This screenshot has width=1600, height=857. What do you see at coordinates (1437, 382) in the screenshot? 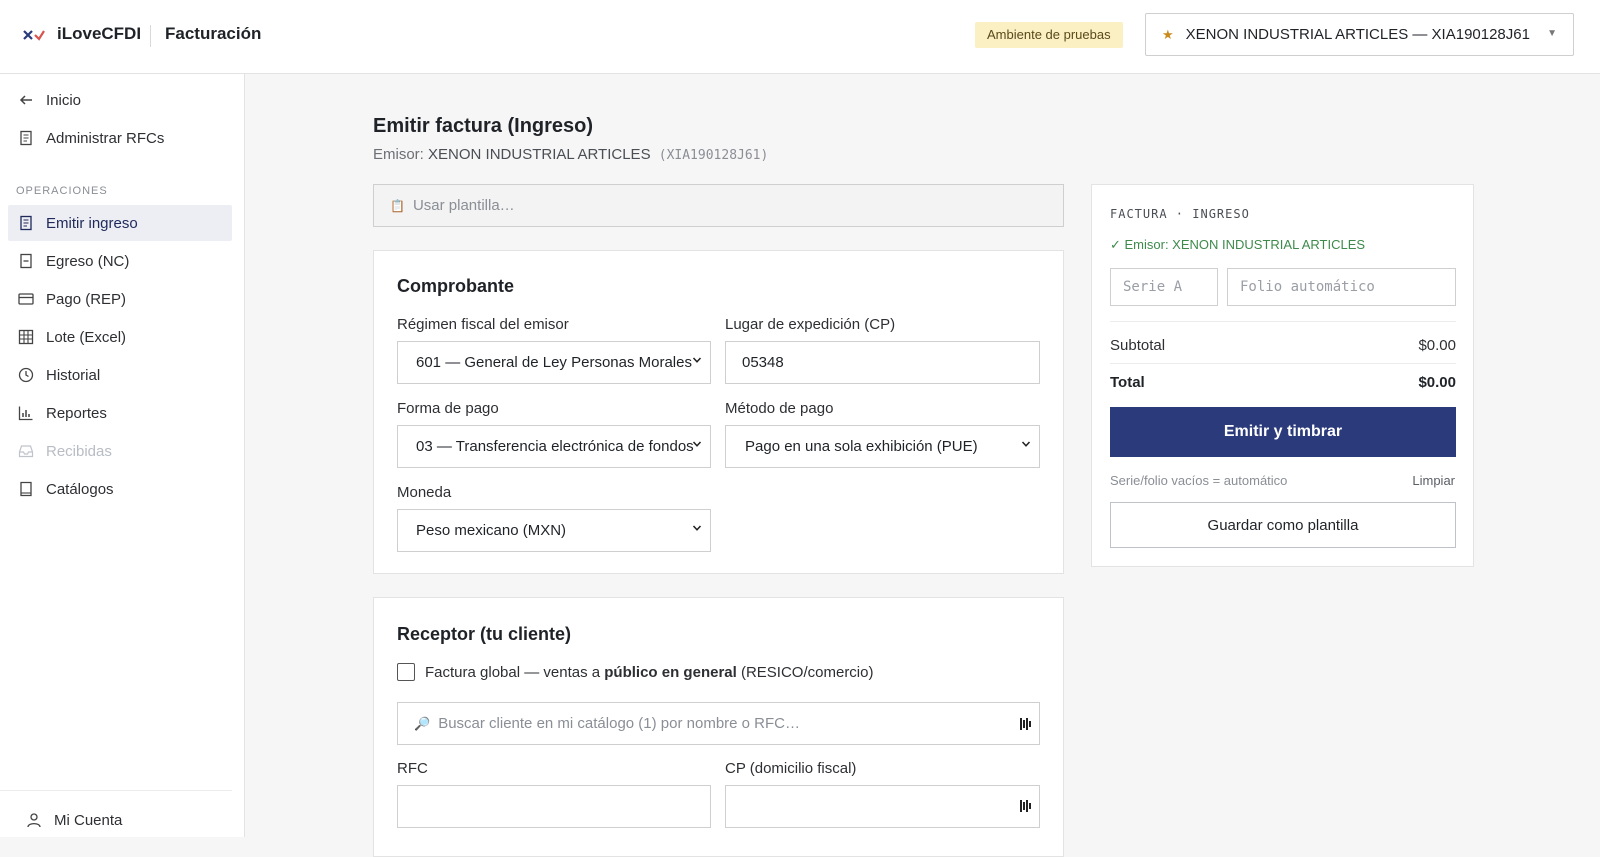
I see `total-value: $0.00` at bounding box center [1437, 382].